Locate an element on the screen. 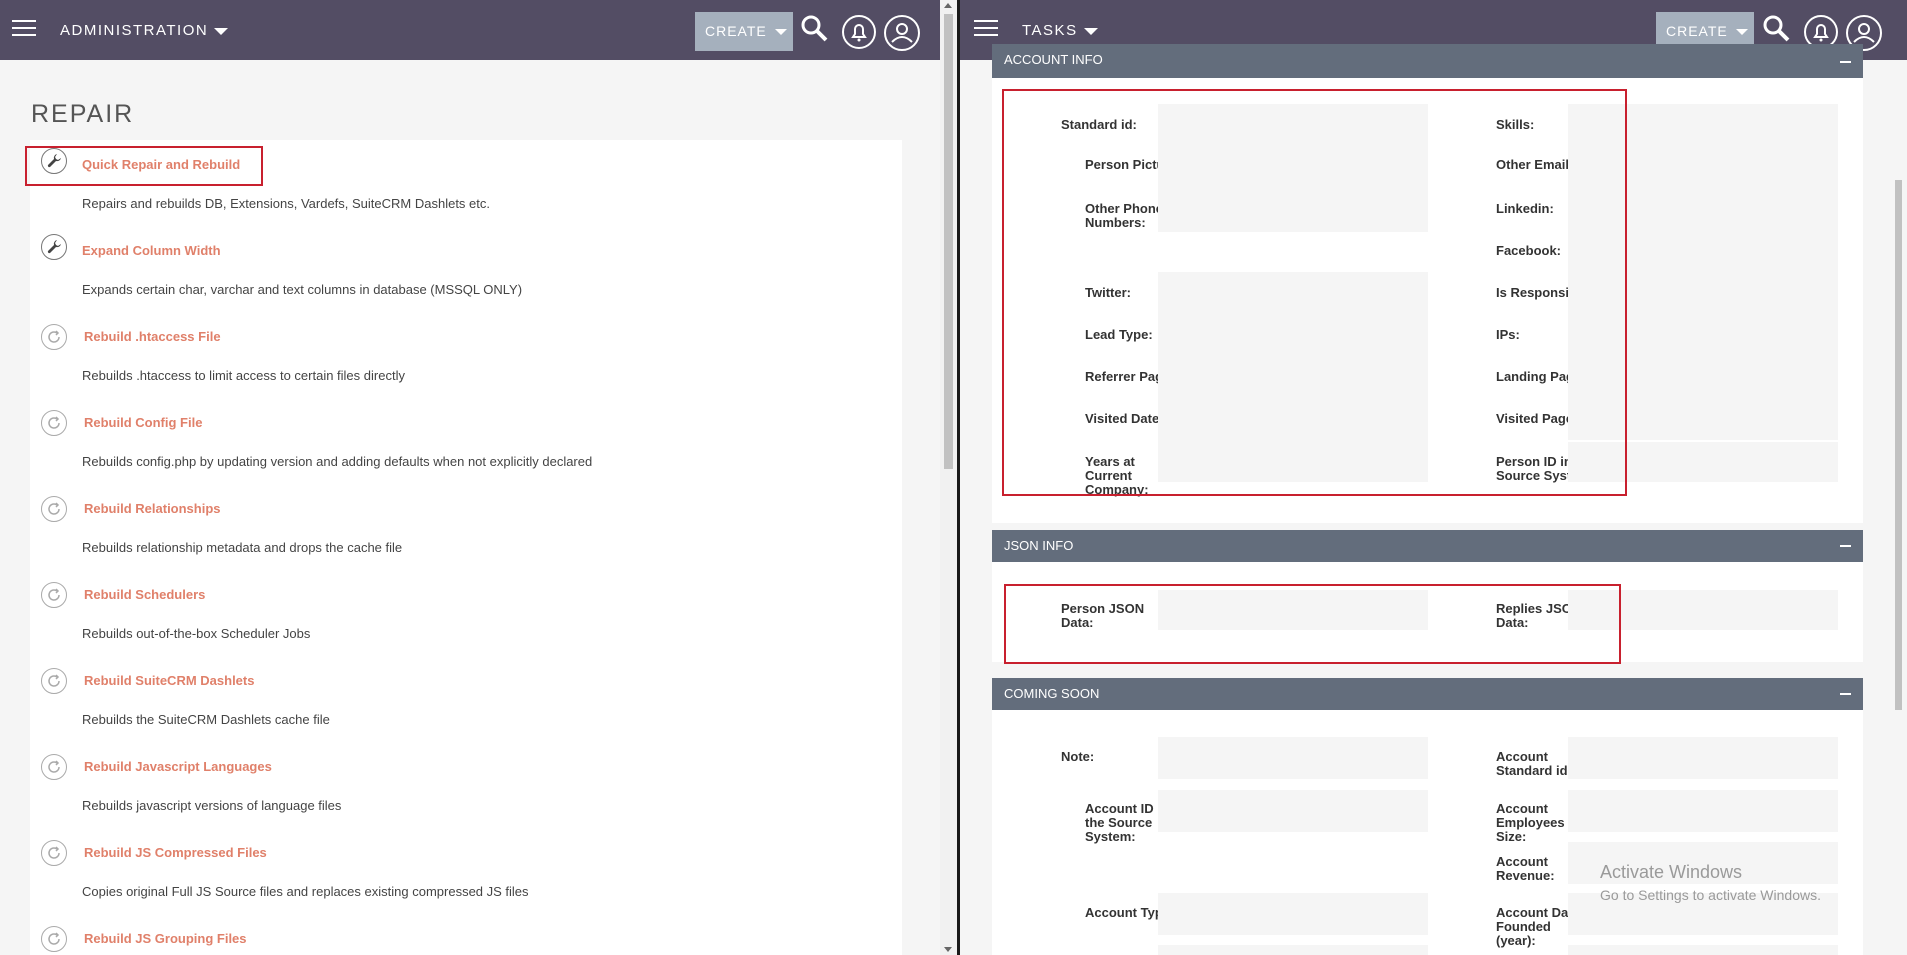  repair-action-link: Rebuild .htaccess File is located at coordinates (152, 336).